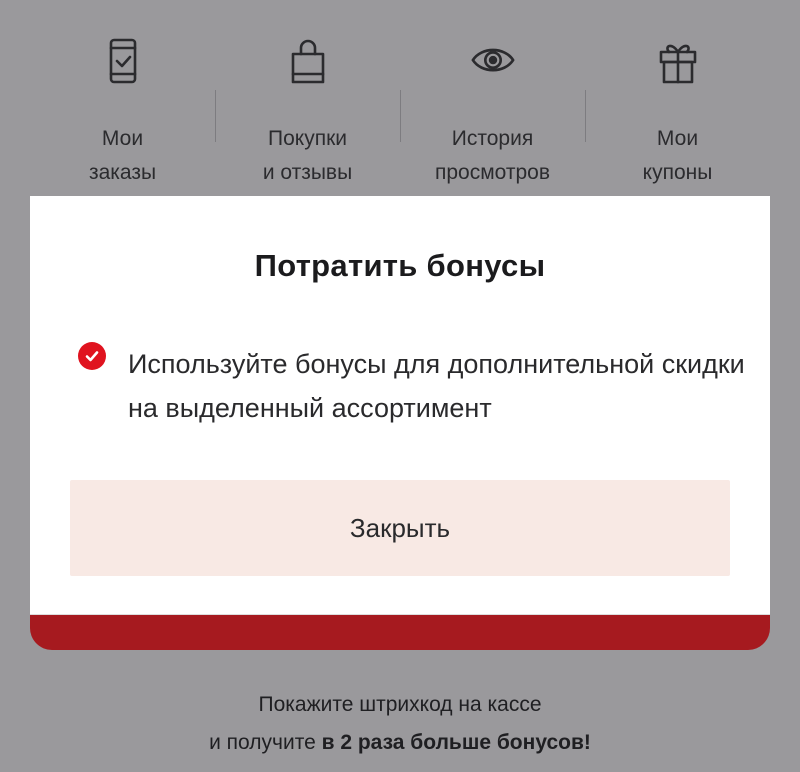 This screenshot has width=800, height=772. Describe the element at coordinates (492, 118) in the screenshot. I see `nav-item-view-history: История просмотров` at that location.